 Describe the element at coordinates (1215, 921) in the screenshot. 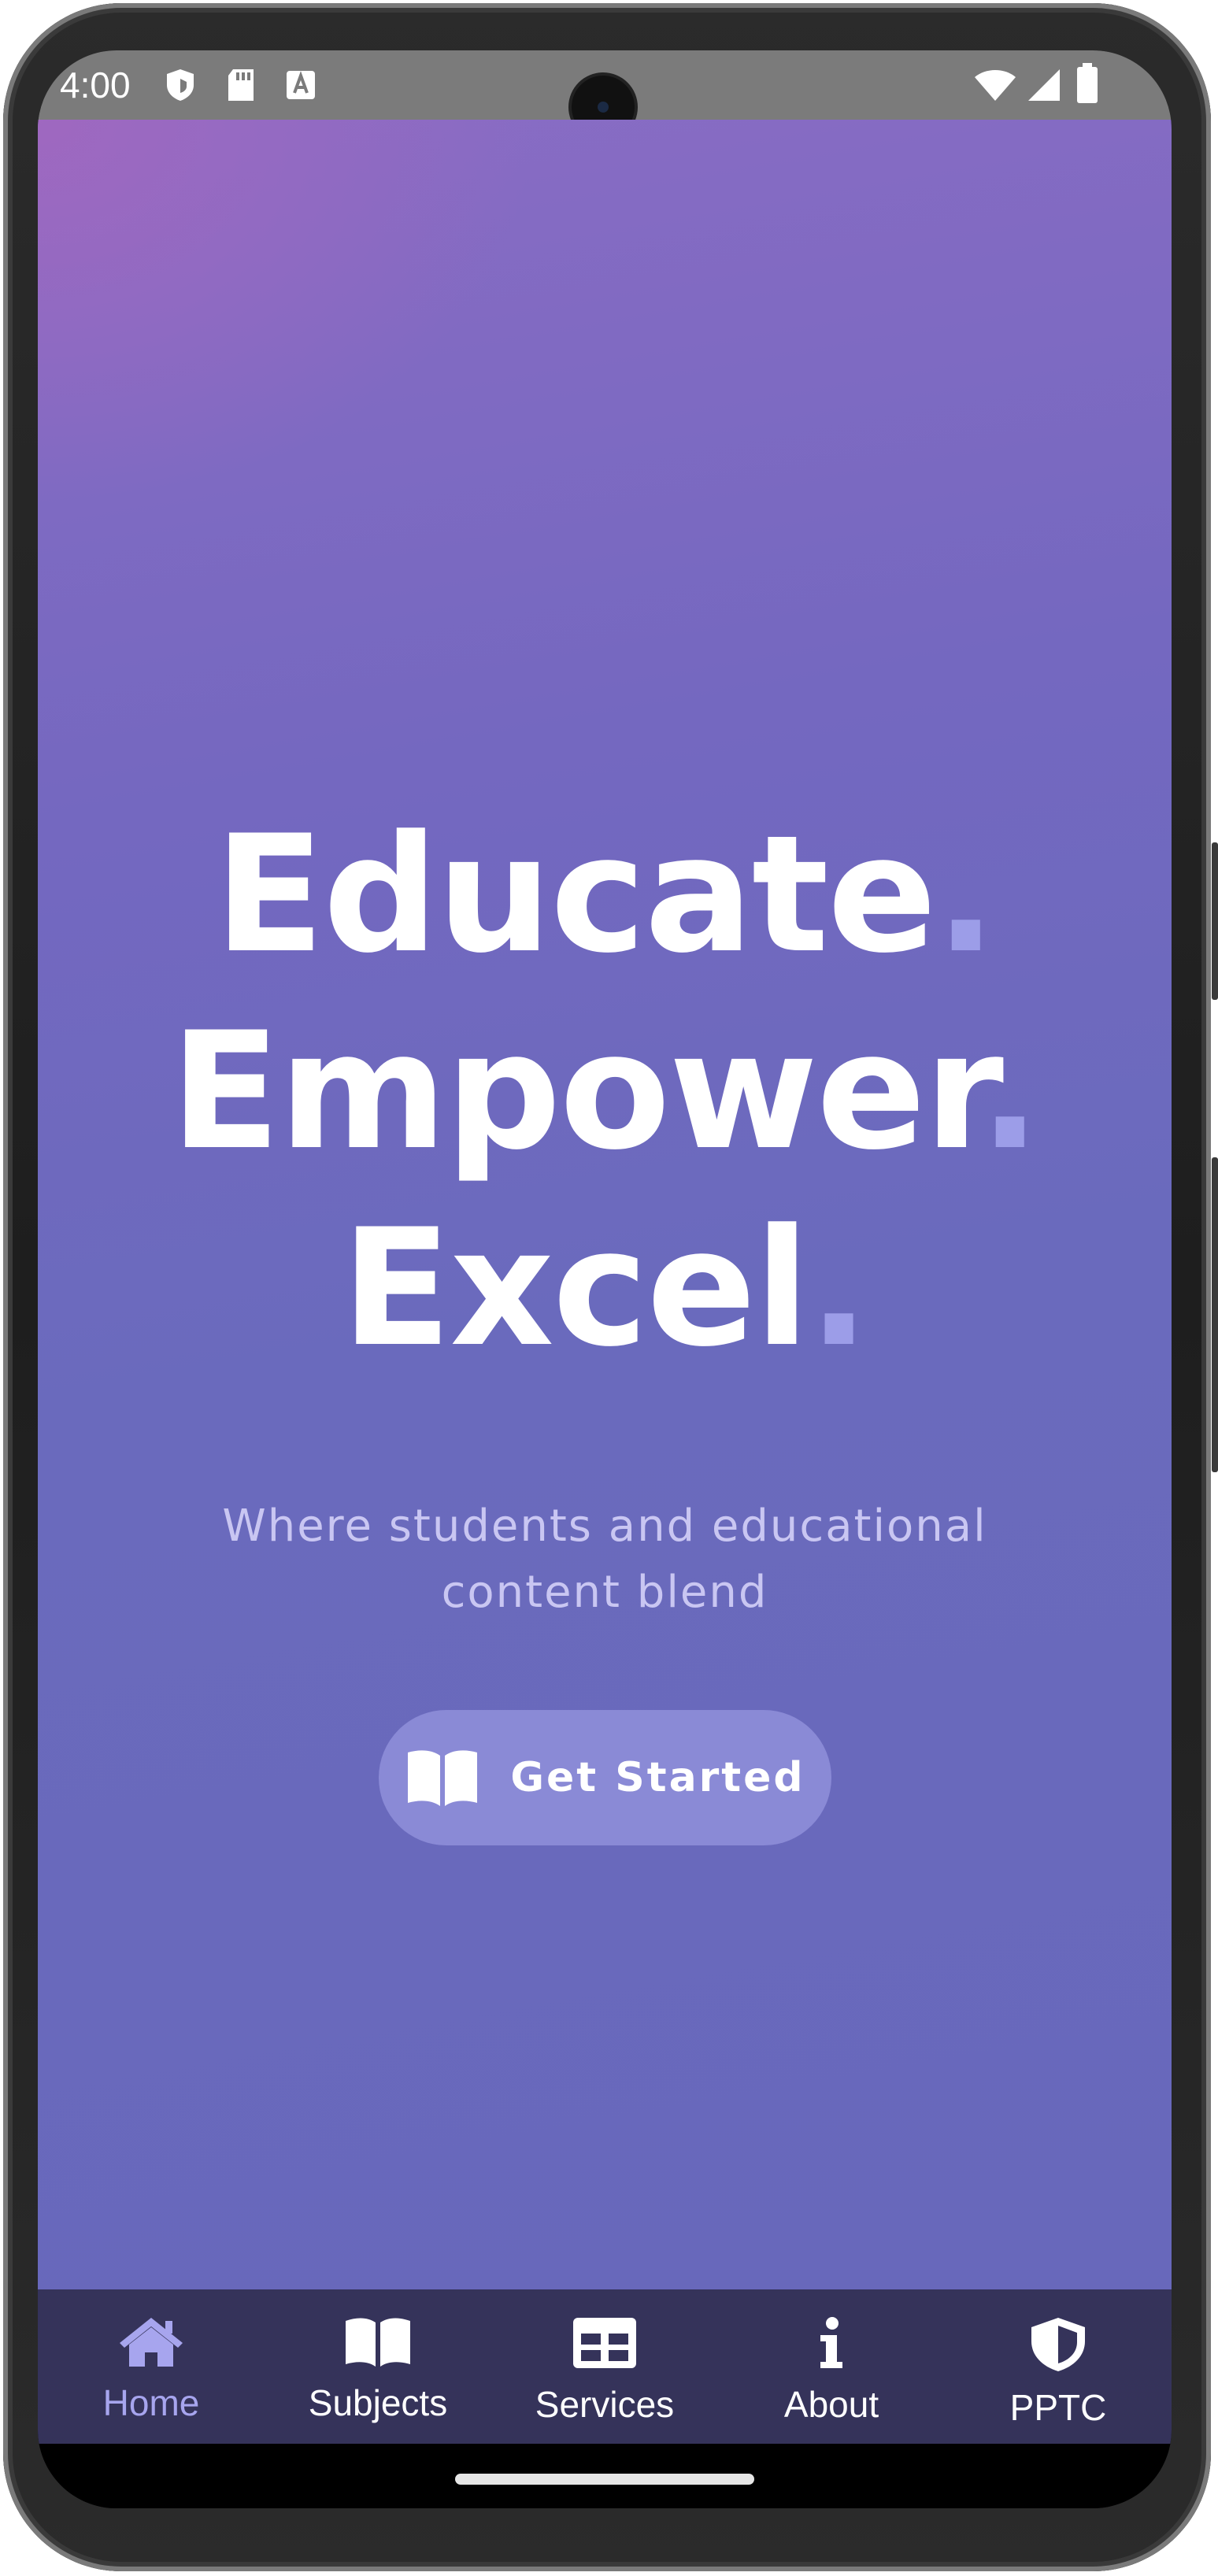

I see `power-button` at that location.